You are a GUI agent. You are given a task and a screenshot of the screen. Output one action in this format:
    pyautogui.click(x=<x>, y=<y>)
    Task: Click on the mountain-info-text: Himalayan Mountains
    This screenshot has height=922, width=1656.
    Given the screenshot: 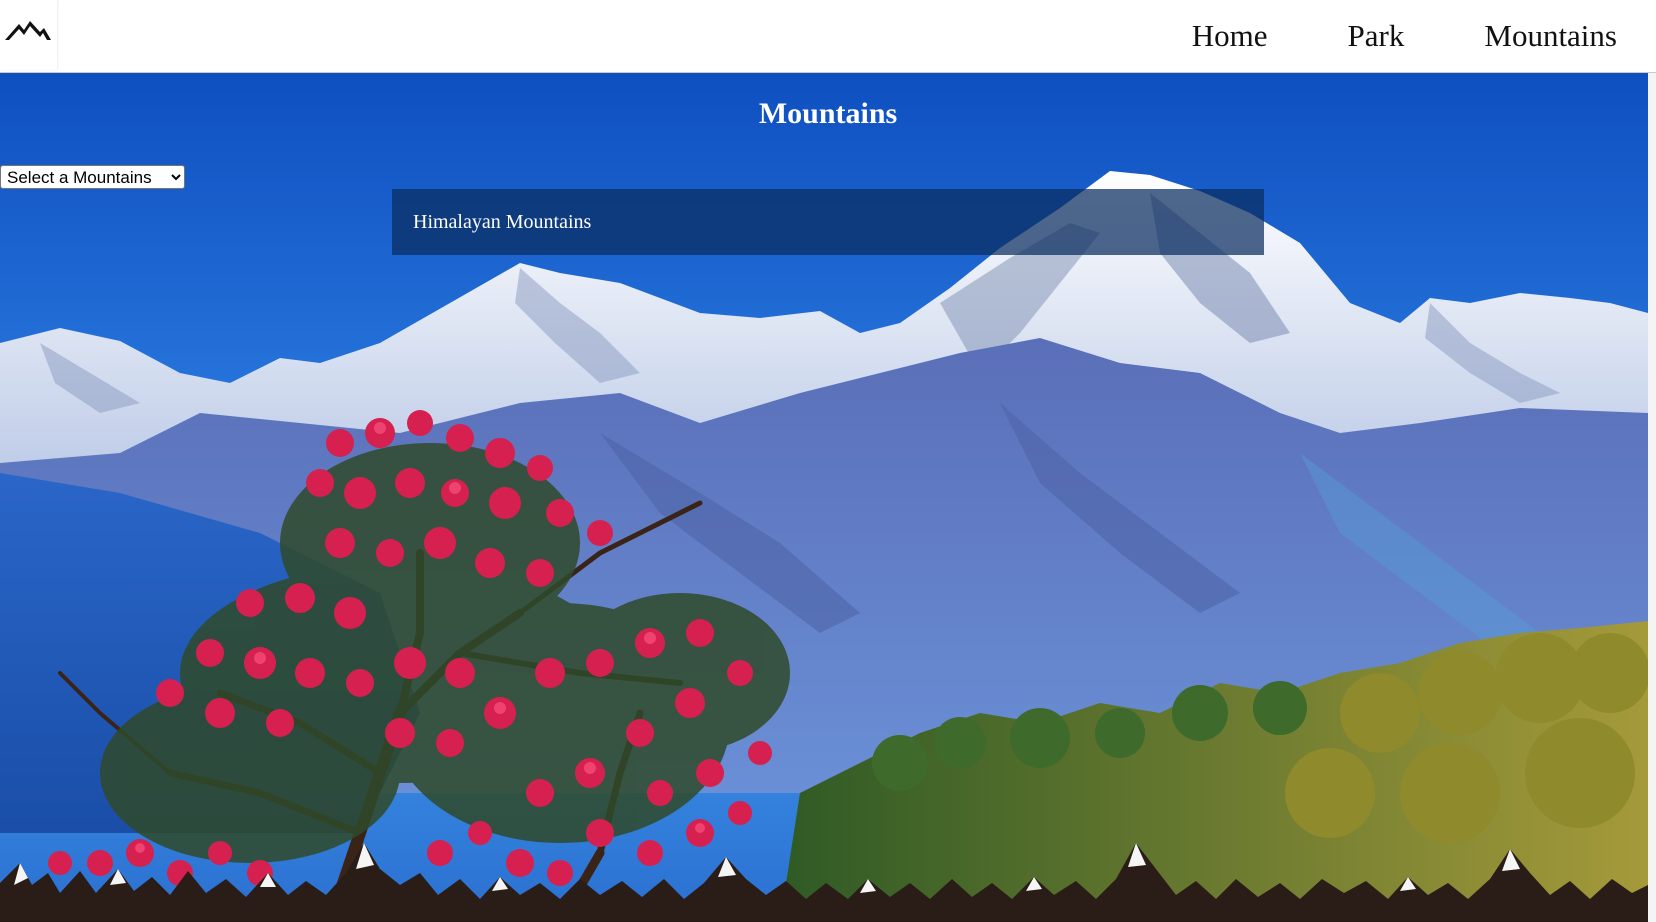 What is the action you would take?
    pyautogui.click(x=502, y=221)
    